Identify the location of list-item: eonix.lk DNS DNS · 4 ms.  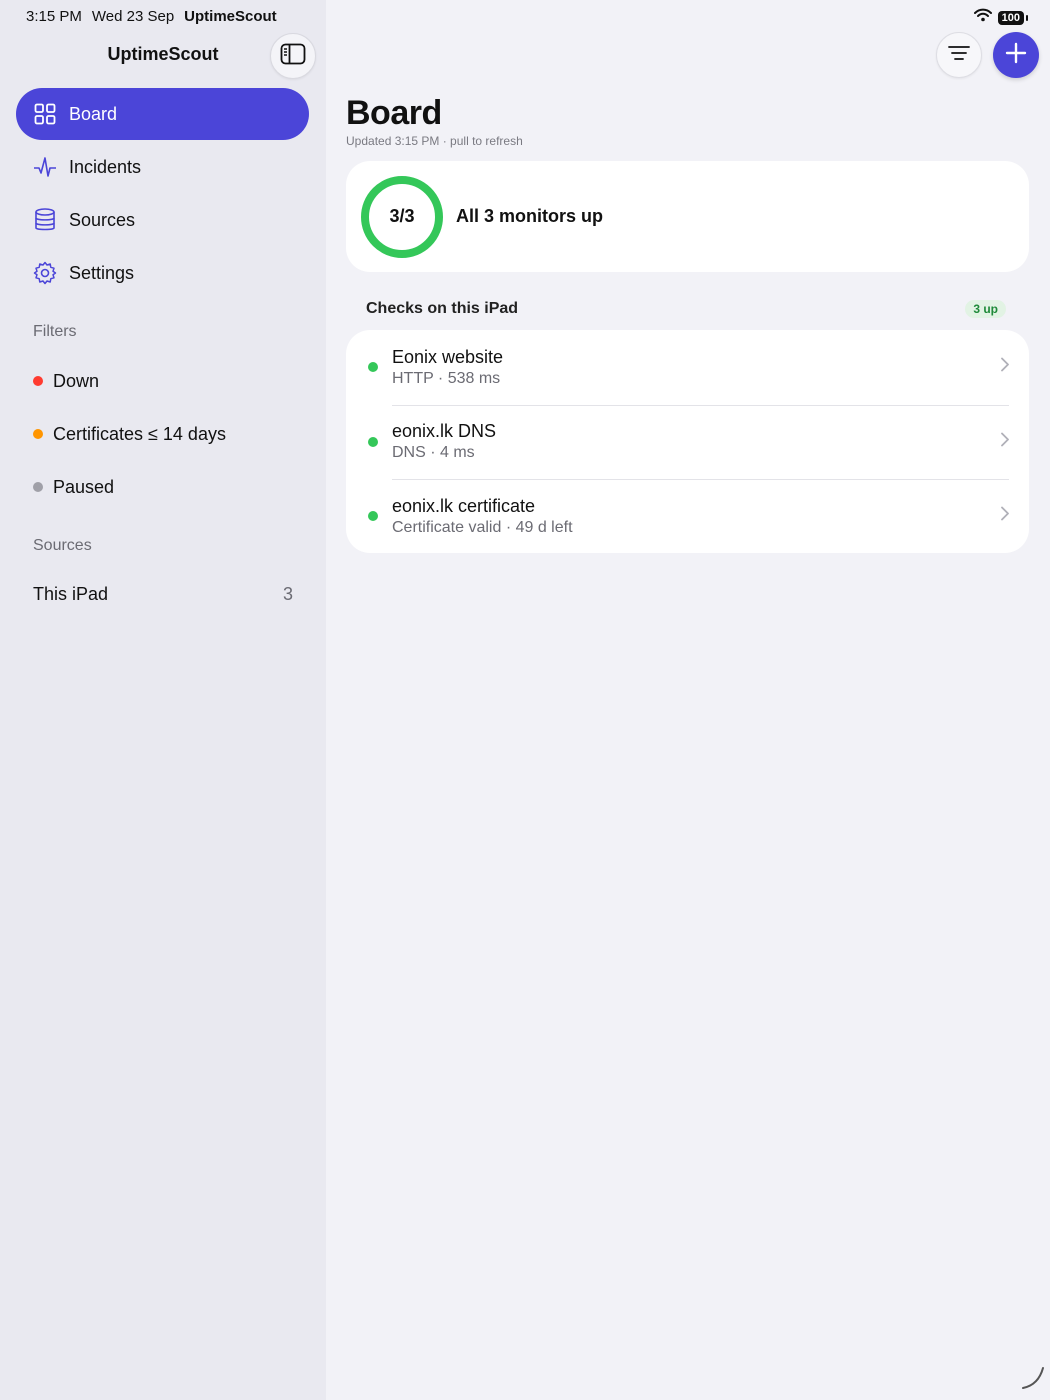
(687, 442).